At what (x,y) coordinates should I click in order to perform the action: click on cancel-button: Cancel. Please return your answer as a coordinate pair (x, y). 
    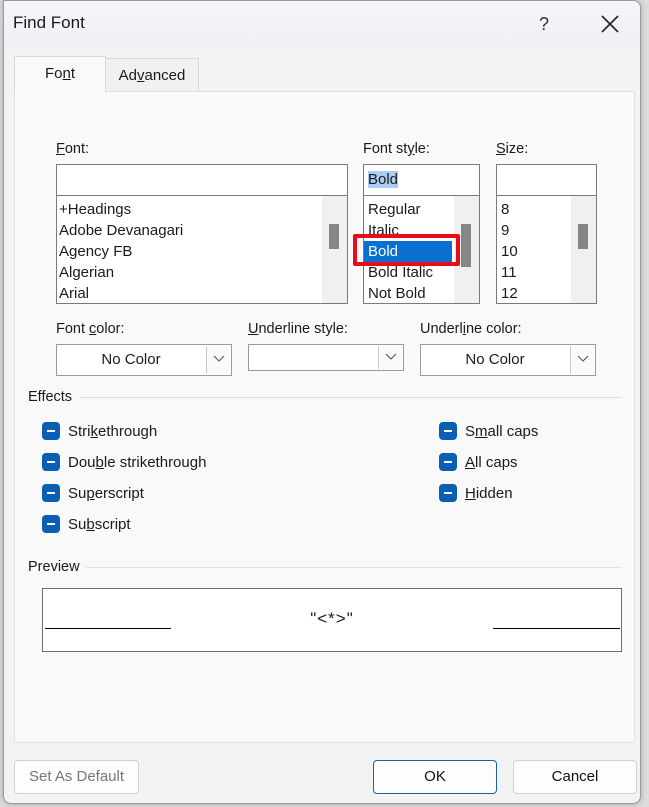
    Looking at the image, I should click on (575, 777).